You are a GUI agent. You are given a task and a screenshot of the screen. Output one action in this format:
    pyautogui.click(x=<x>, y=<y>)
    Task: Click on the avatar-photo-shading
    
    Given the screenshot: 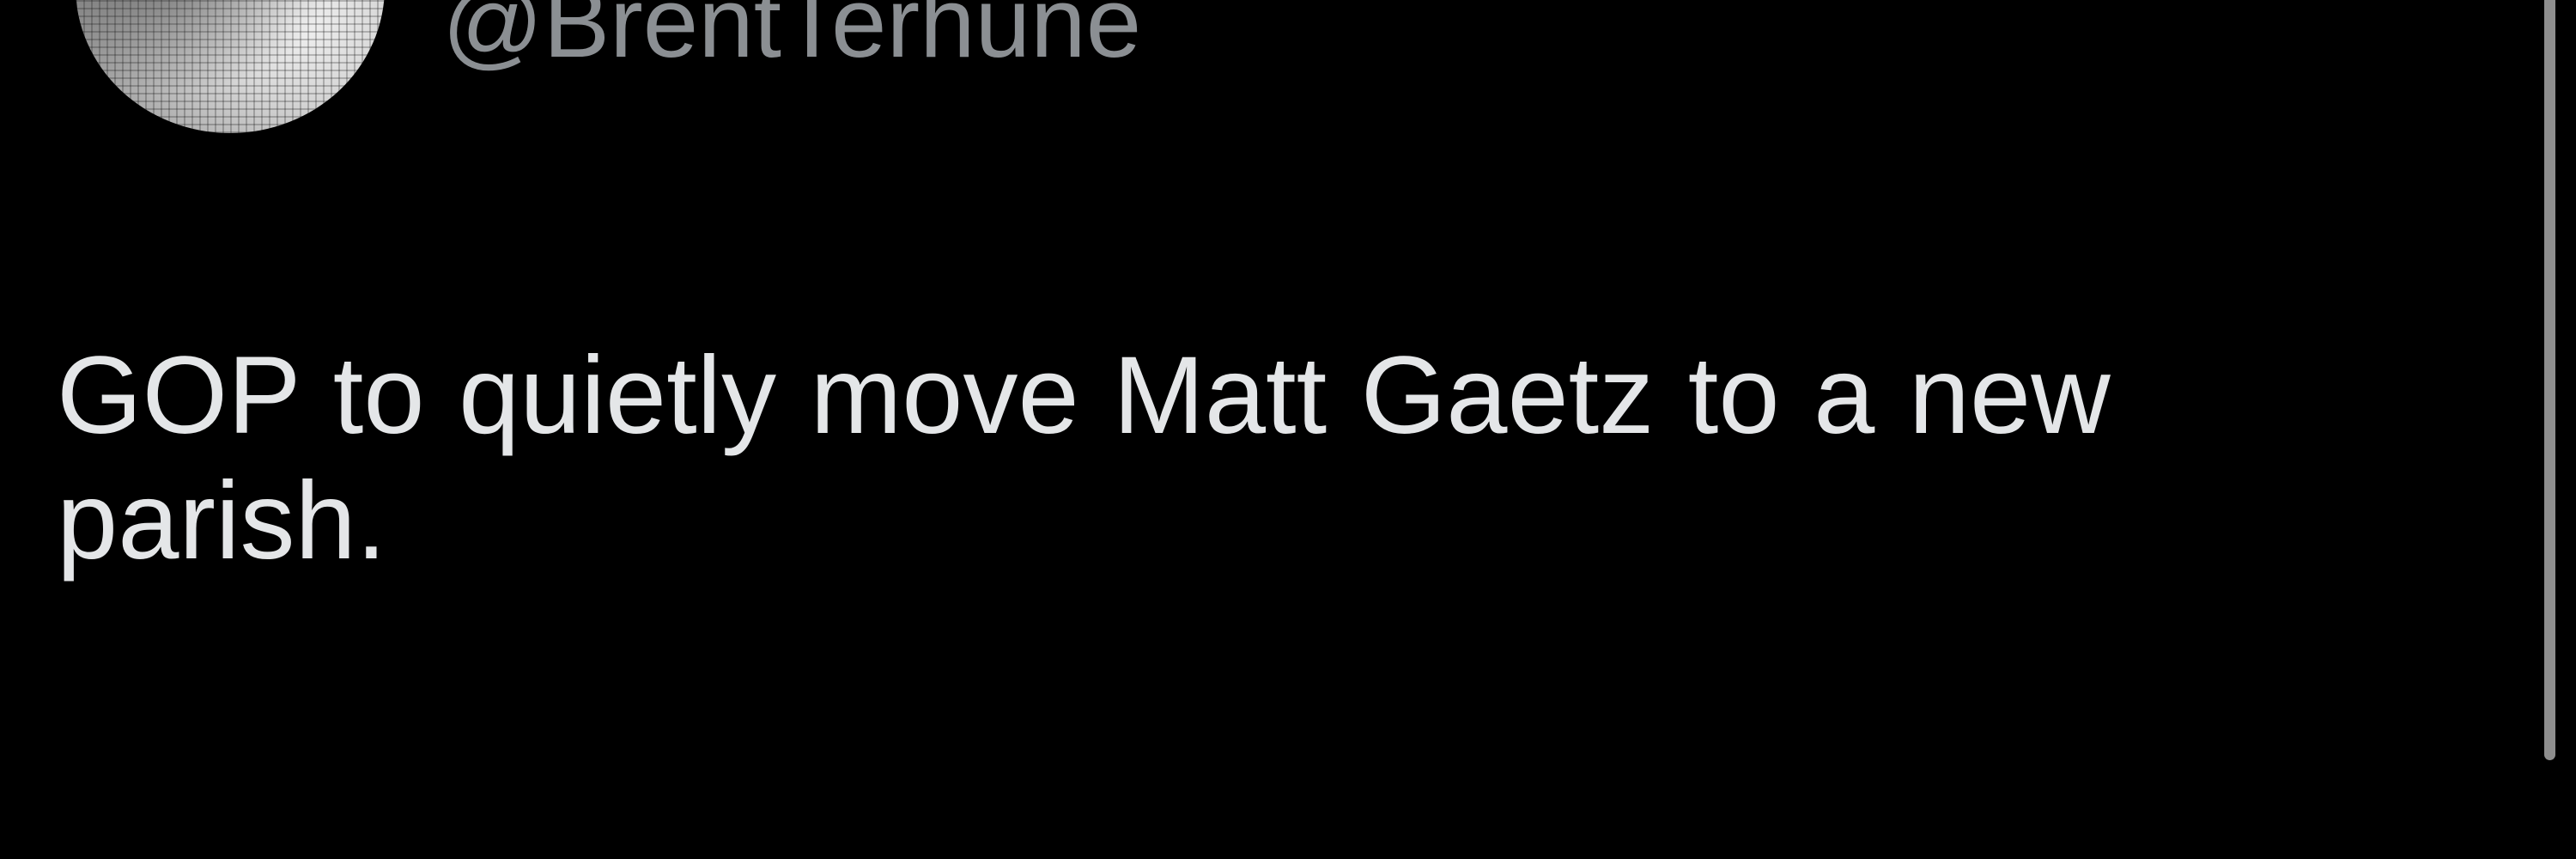 What is the action you would take?
    pyautogui.click(x=230, y=66)
    